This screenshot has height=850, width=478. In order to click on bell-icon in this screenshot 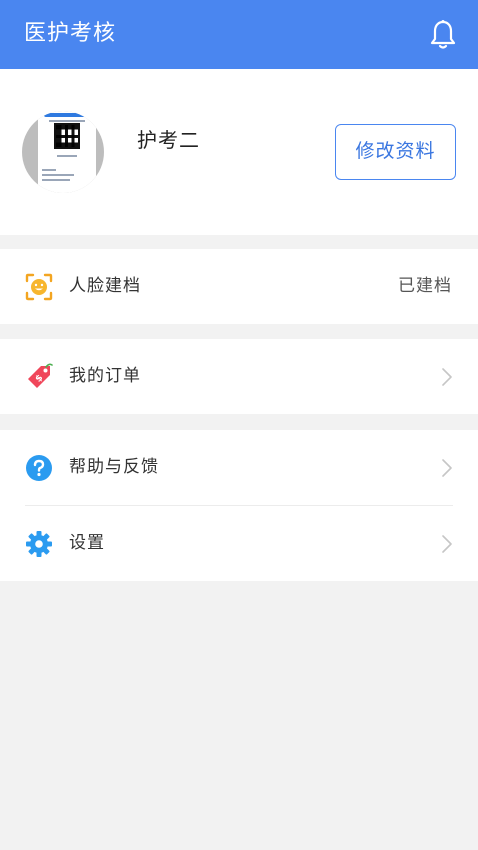, I will do `click(443, 35)`.